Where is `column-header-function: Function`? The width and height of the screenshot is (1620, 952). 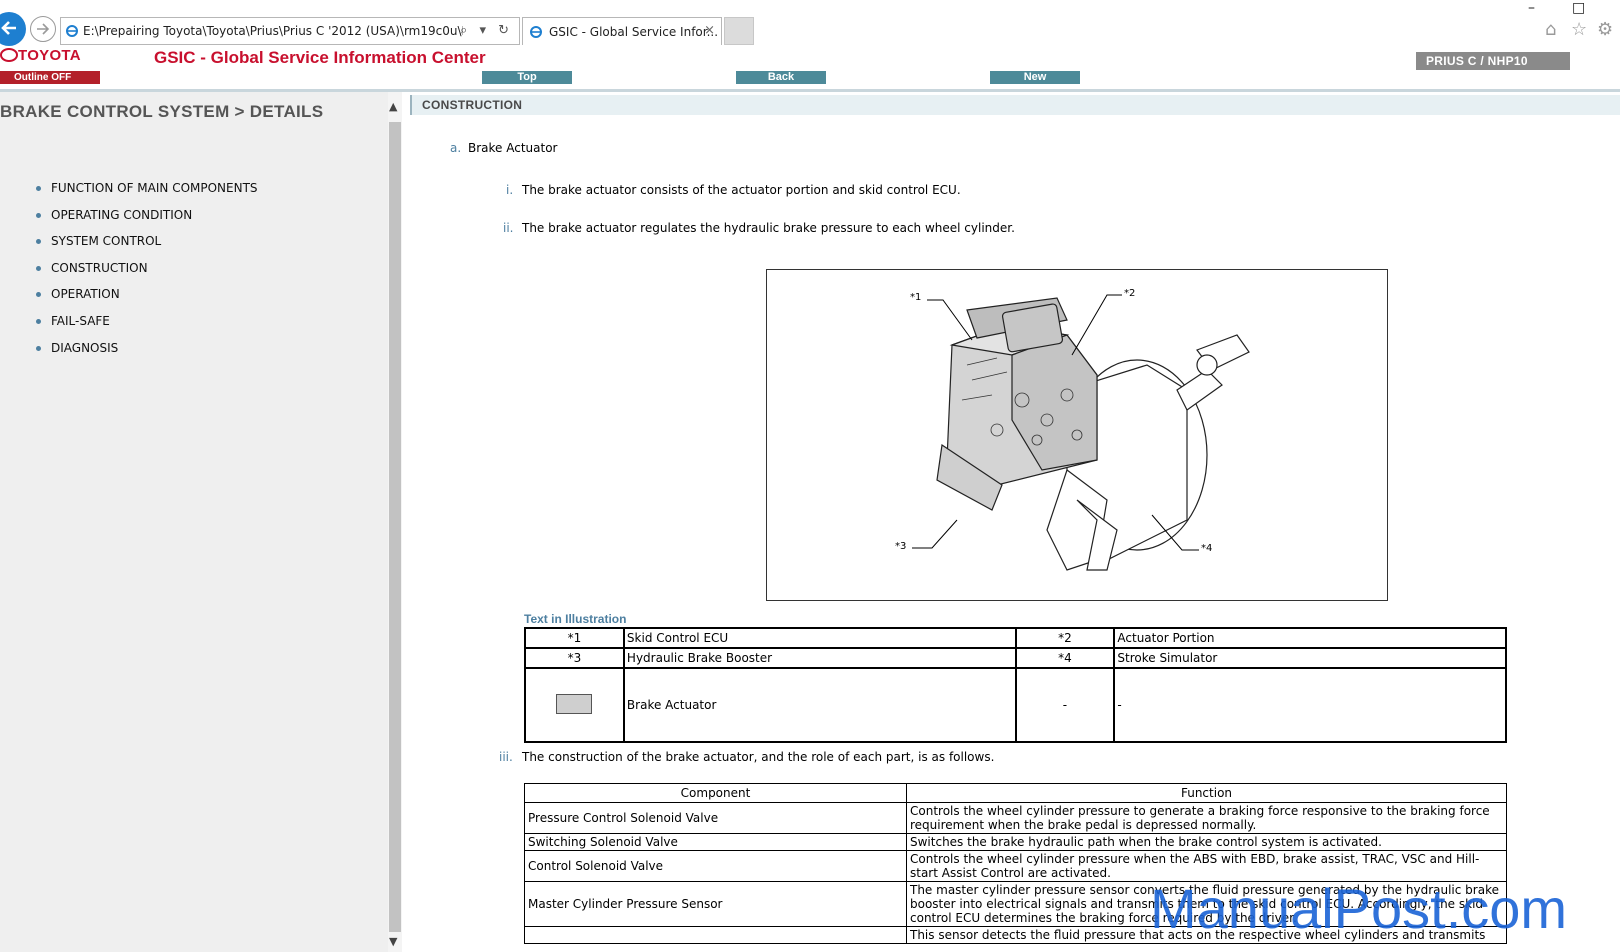
column-header-function: Function is located at coordinates (1206, 793).